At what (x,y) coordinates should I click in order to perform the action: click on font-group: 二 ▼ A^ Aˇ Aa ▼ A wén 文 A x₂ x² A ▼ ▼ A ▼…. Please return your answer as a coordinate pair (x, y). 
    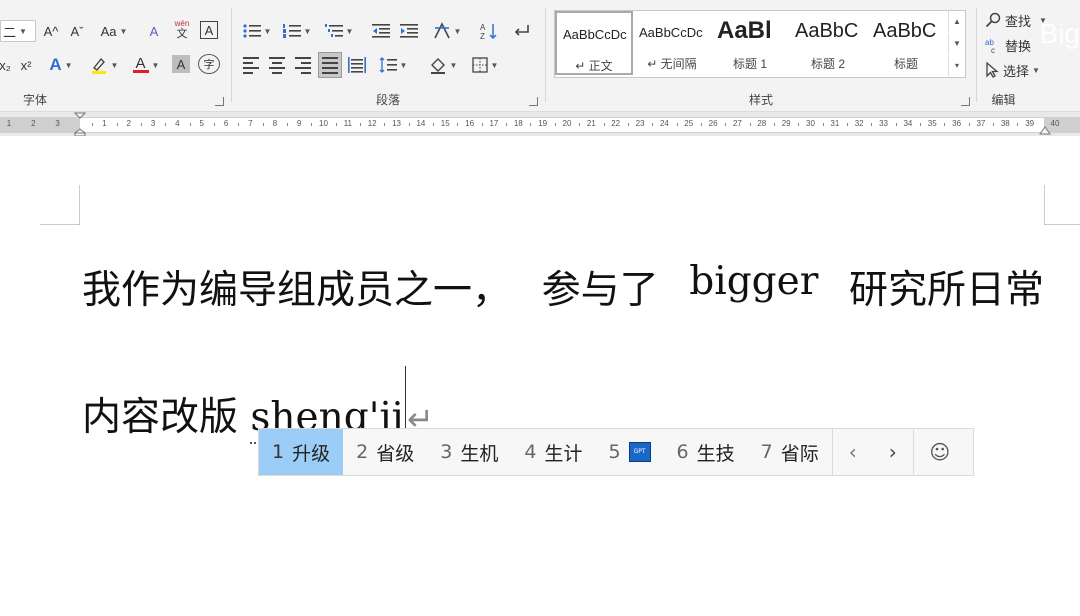
    Looking at the image, I should click on (115, 55).